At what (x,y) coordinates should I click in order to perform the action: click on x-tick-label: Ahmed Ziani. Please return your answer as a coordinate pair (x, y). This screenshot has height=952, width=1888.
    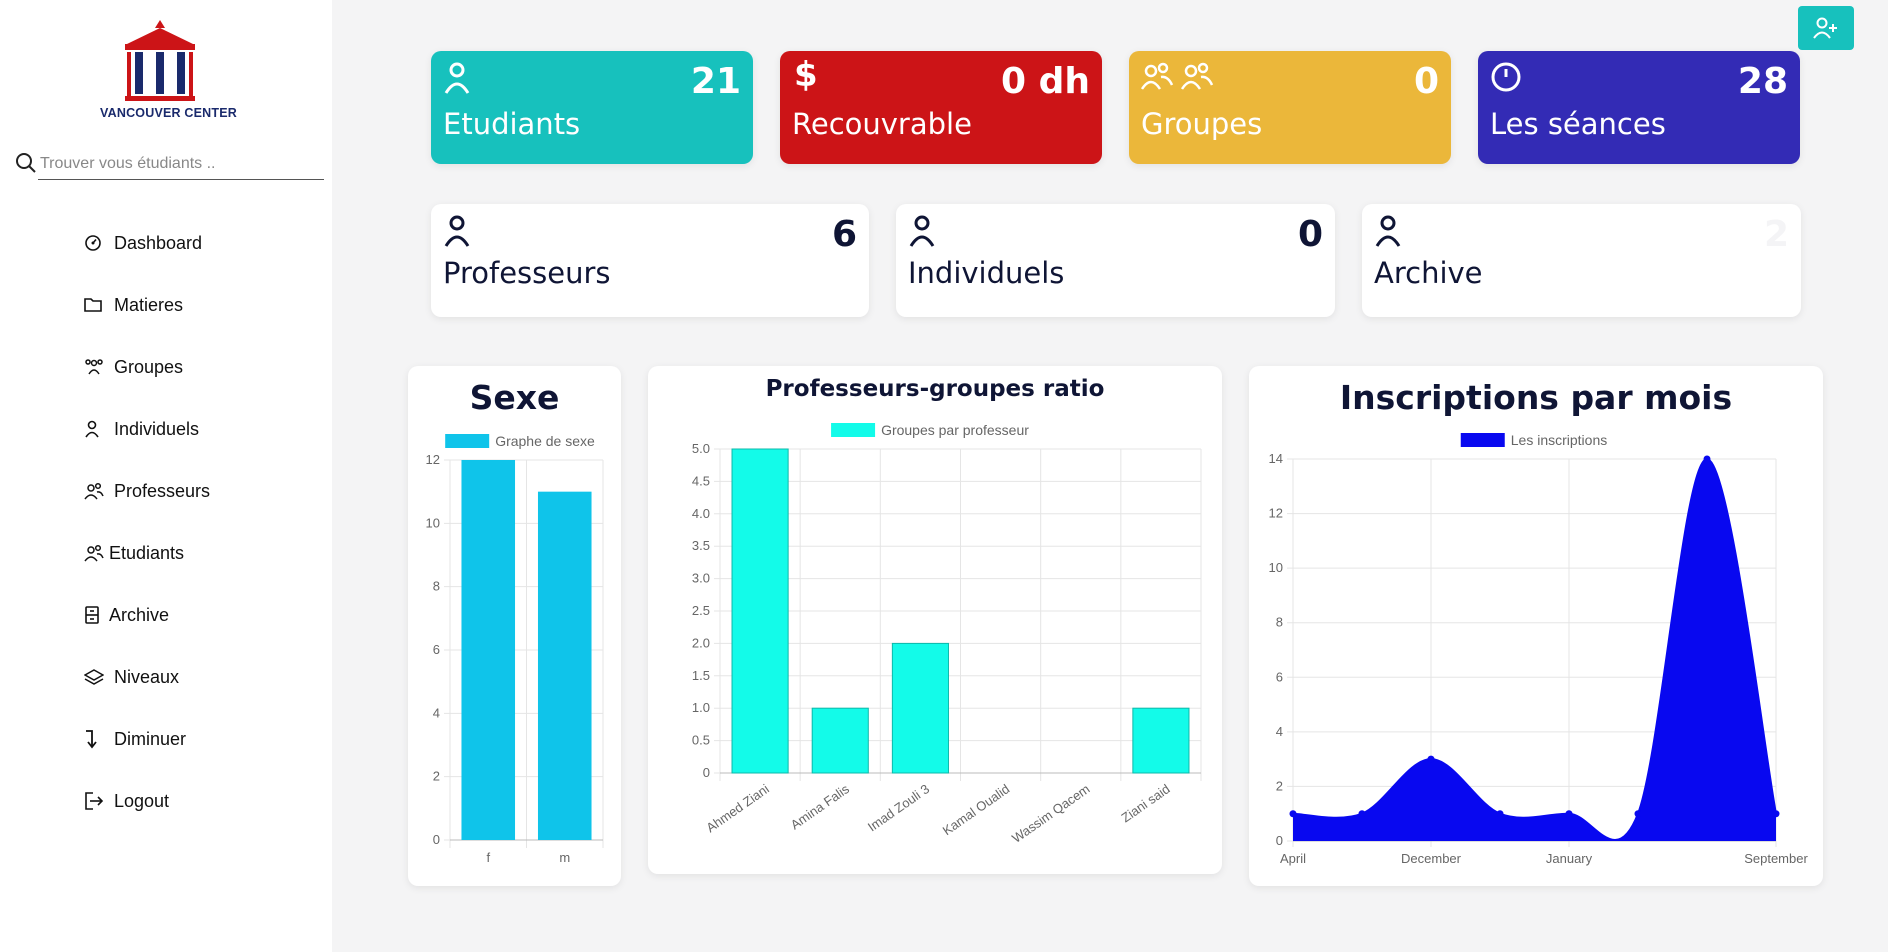
    Looking at the image, I should click on (737, 808).